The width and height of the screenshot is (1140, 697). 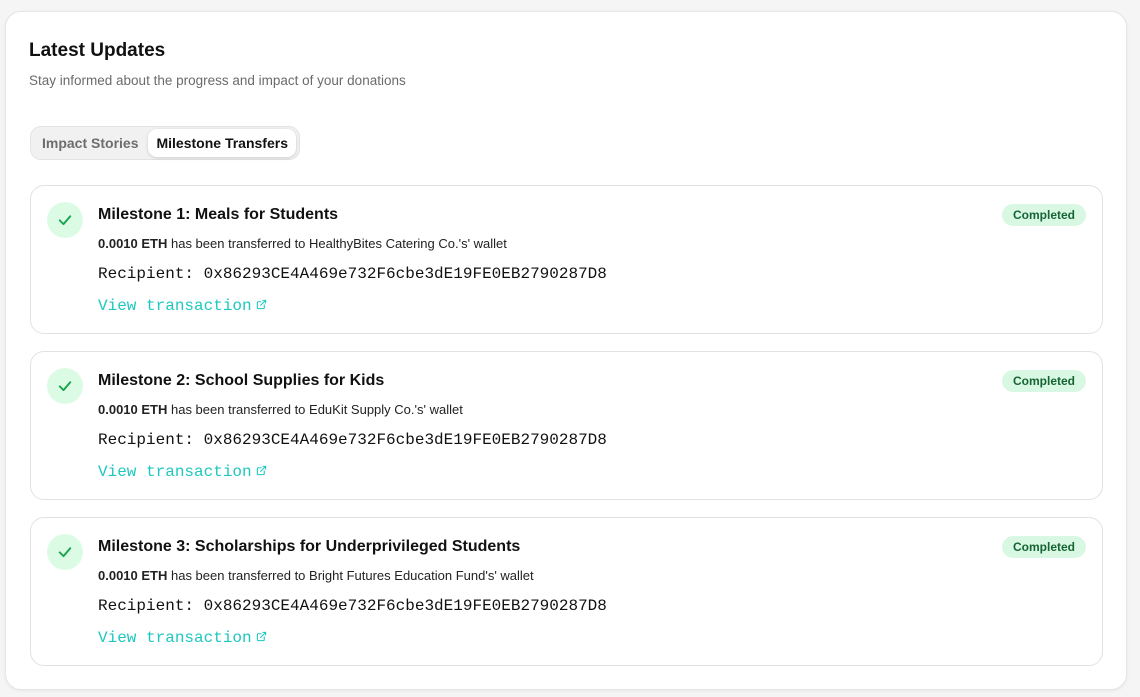 What do you see at coordinates (222, 143) in the screenshot?
I see `tab-milestone-transfers: Milestone Transfers` at bounding box center [222, 143].